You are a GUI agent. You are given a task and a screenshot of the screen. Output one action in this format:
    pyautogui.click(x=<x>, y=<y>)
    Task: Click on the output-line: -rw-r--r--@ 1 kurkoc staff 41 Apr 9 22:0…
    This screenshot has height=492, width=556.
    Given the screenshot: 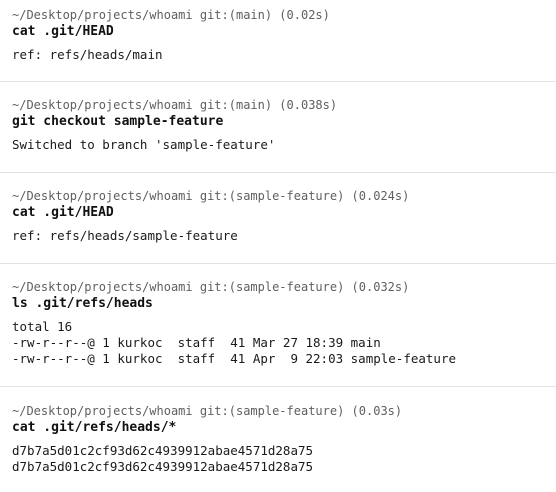 What is the action you would take?
    pyautogui.click(x=234, y=358)
    